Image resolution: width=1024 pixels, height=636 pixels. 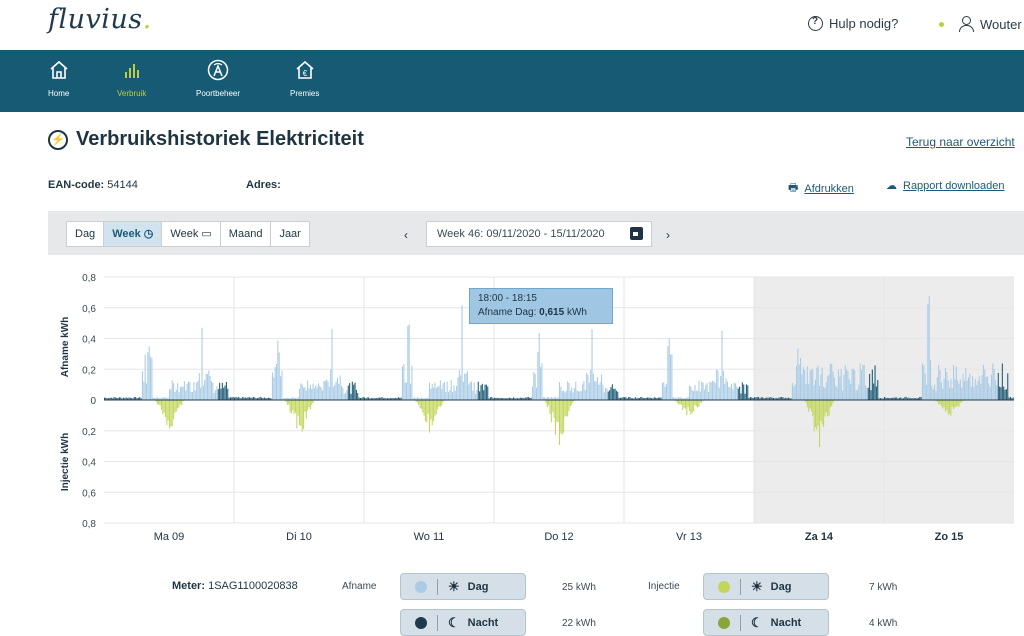 I want to click on help-icon, so click(x=815, y=23).